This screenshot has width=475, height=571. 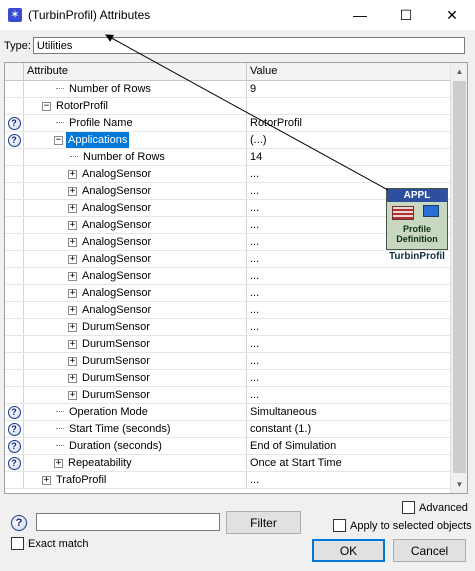 I want to click on attribute-column-header: Attribute, so click(x=135, y=71).